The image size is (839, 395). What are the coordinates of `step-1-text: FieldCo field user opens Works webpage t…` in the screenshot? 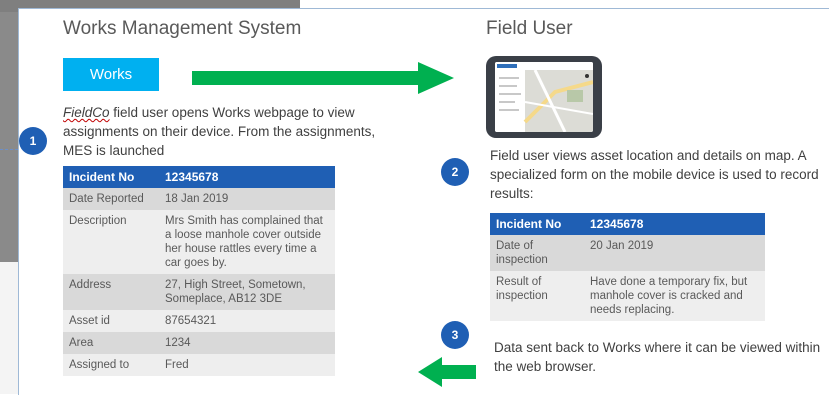 It's located at (233, 131).